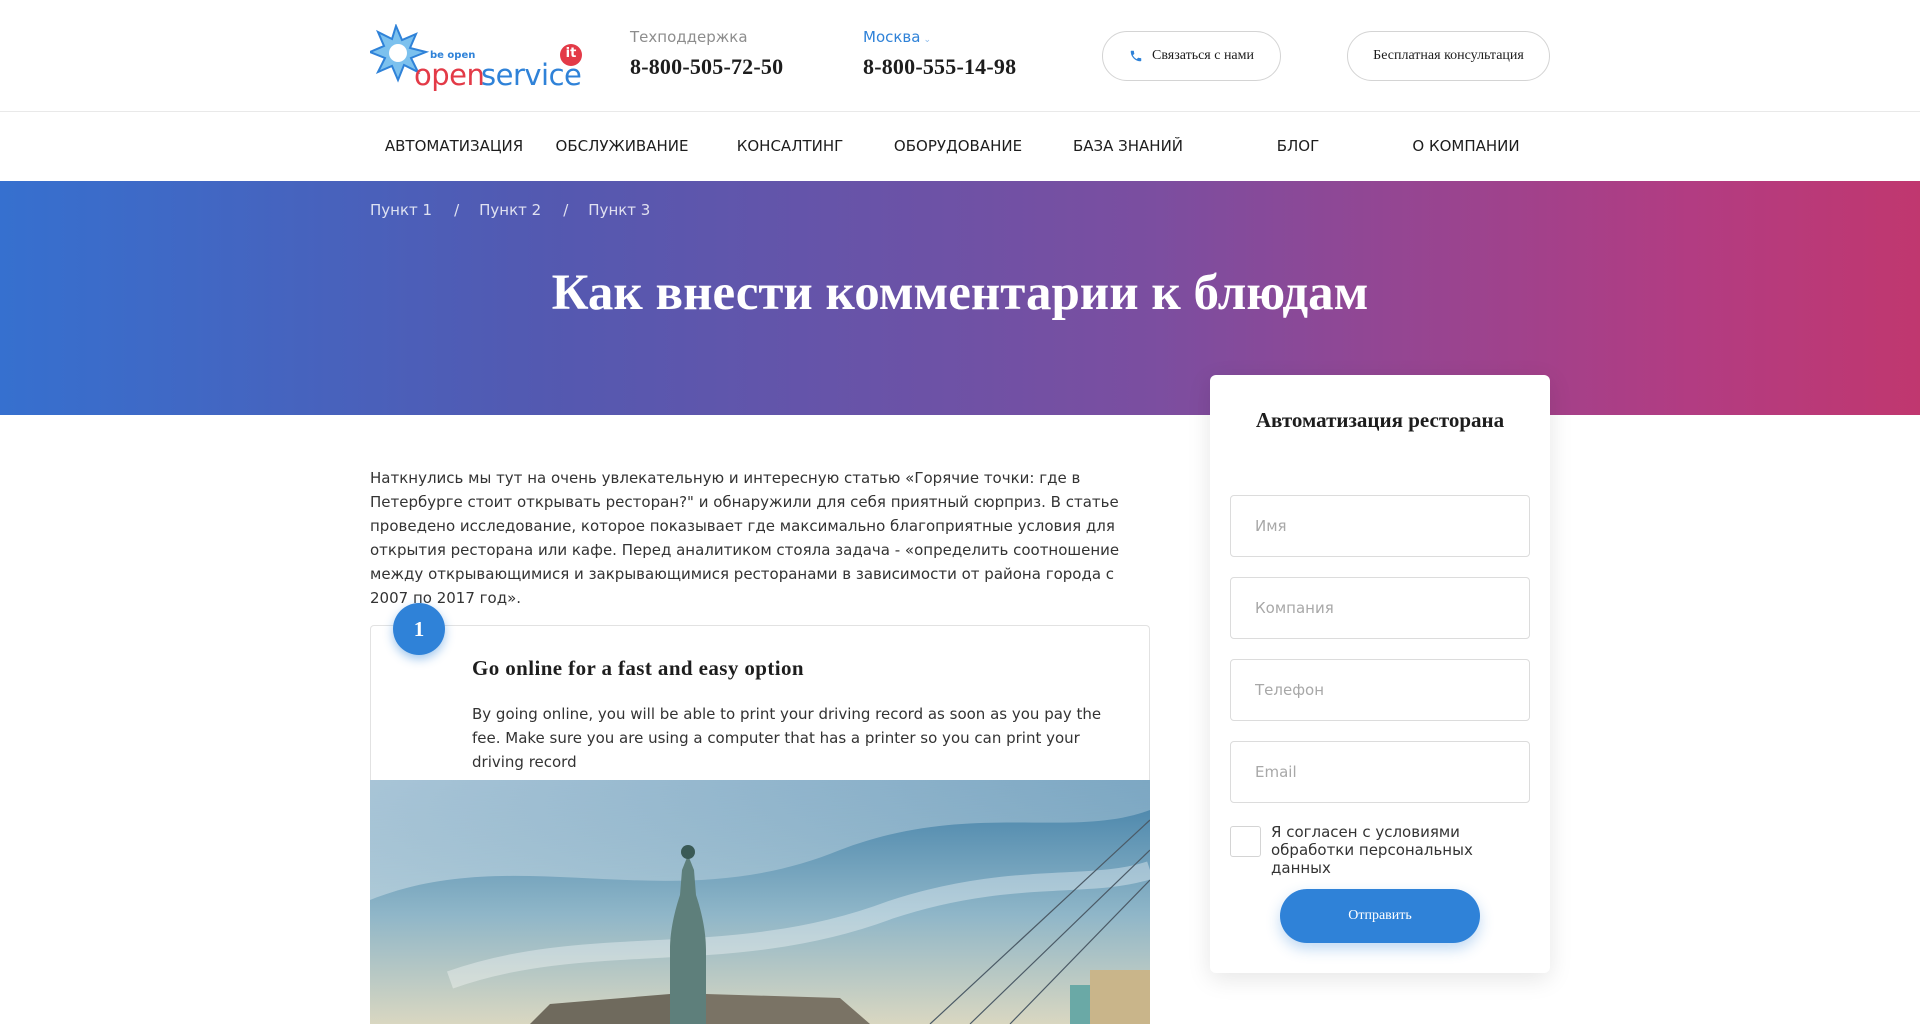 The width and height of the screenshot is (1920, 1024). I want to click on support-label: Техподдержка, so click(689, 37).